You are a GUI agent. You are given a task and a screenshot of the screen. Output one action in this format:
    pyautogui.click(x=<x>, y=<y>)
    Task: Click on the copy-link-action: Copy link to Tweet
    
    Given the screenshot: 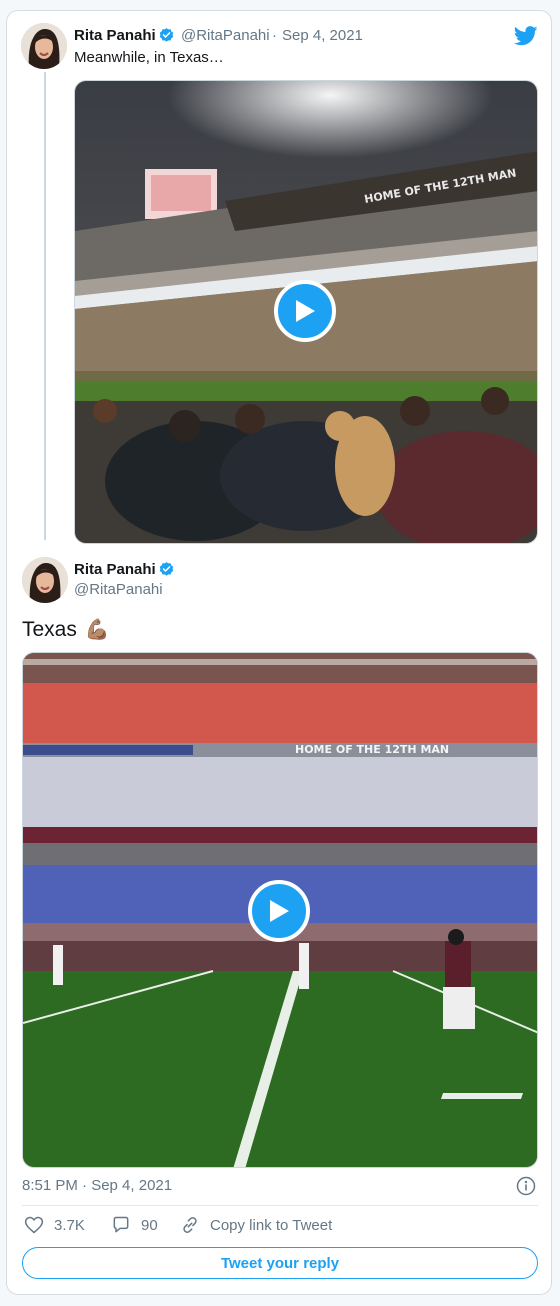 What is the action you would take?
    pyautogui.click(x=256, y=1225)
    